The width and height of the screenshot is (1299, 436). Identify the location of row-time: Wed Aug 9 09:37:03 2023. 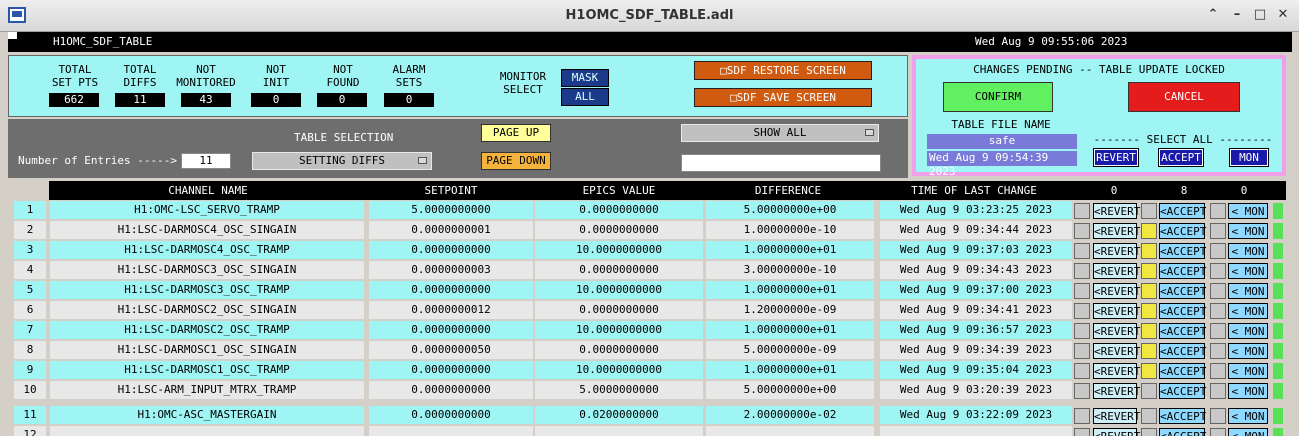
(976, 250).